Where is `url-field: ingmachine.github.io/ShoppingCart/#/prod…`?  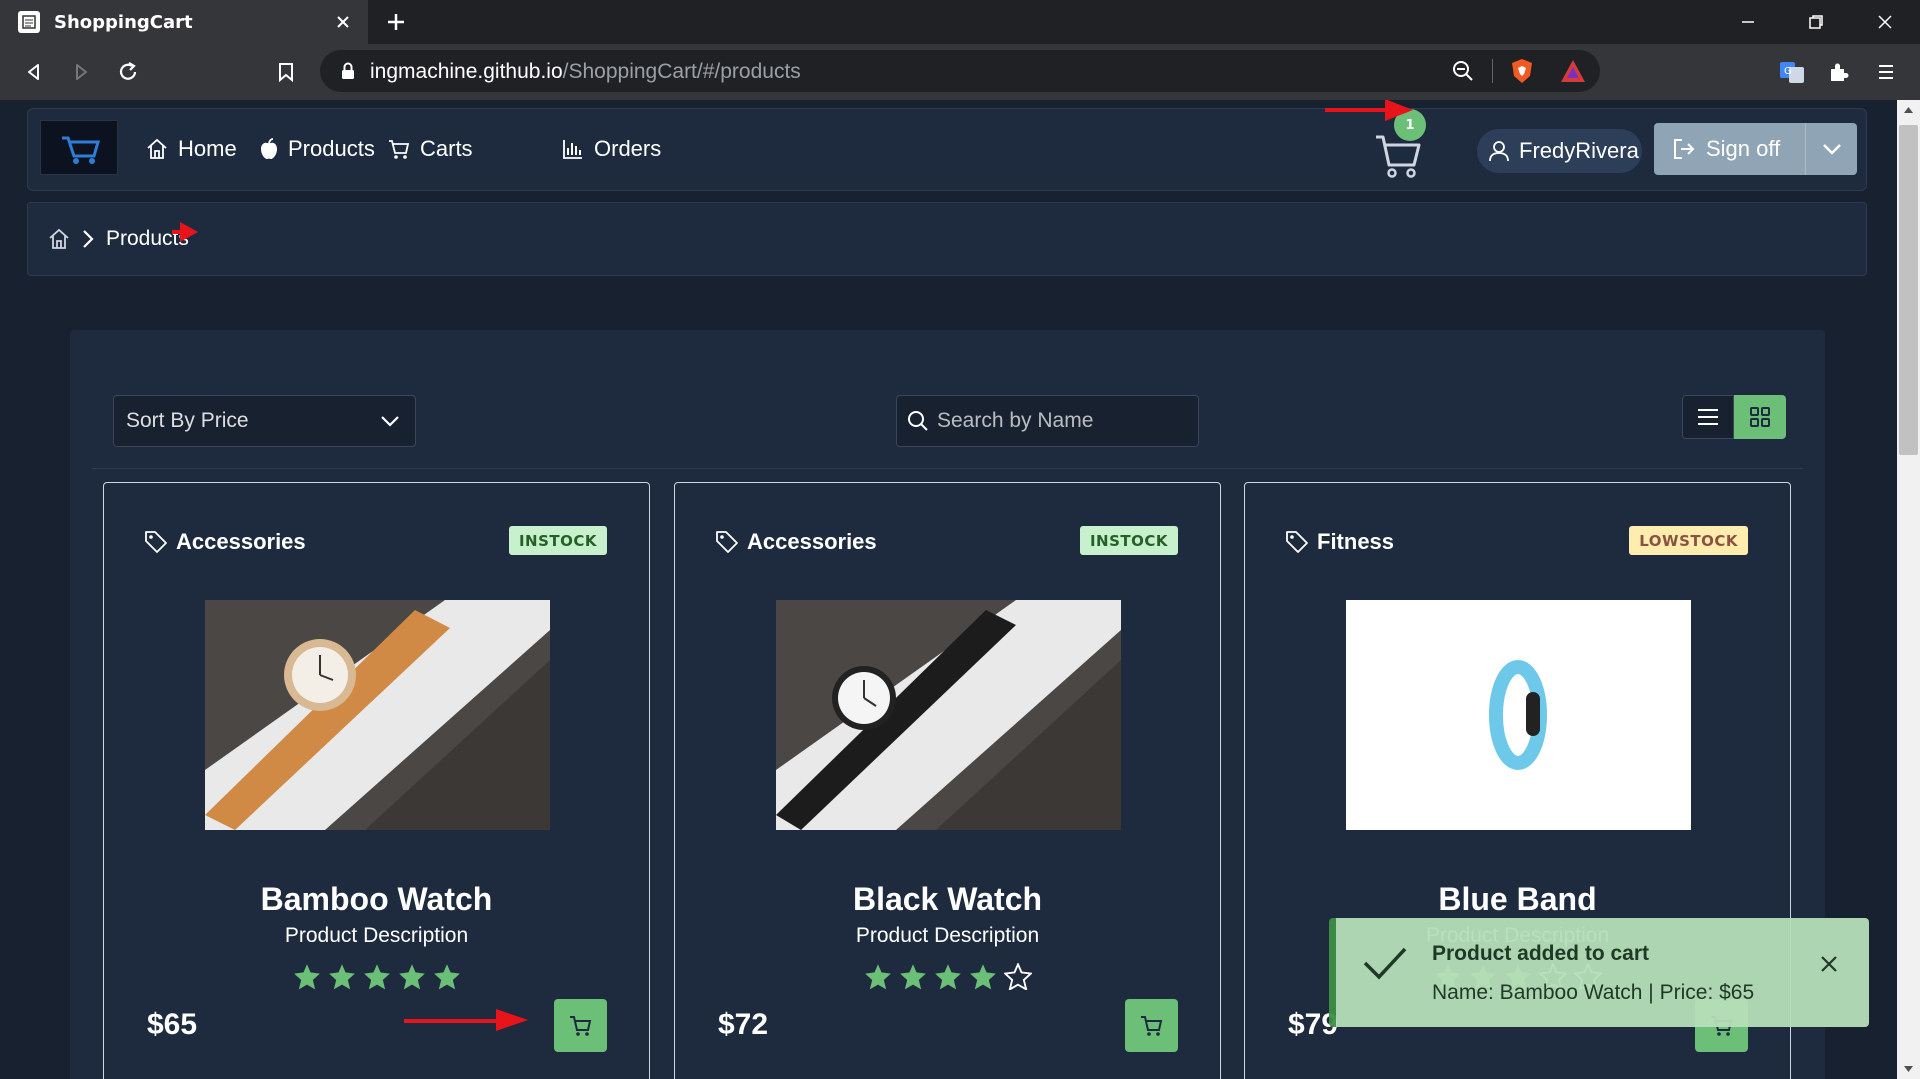
url-field: ingmachine.github.io/ShoppingCart/#/prod… is located at coordinates (960, 71).